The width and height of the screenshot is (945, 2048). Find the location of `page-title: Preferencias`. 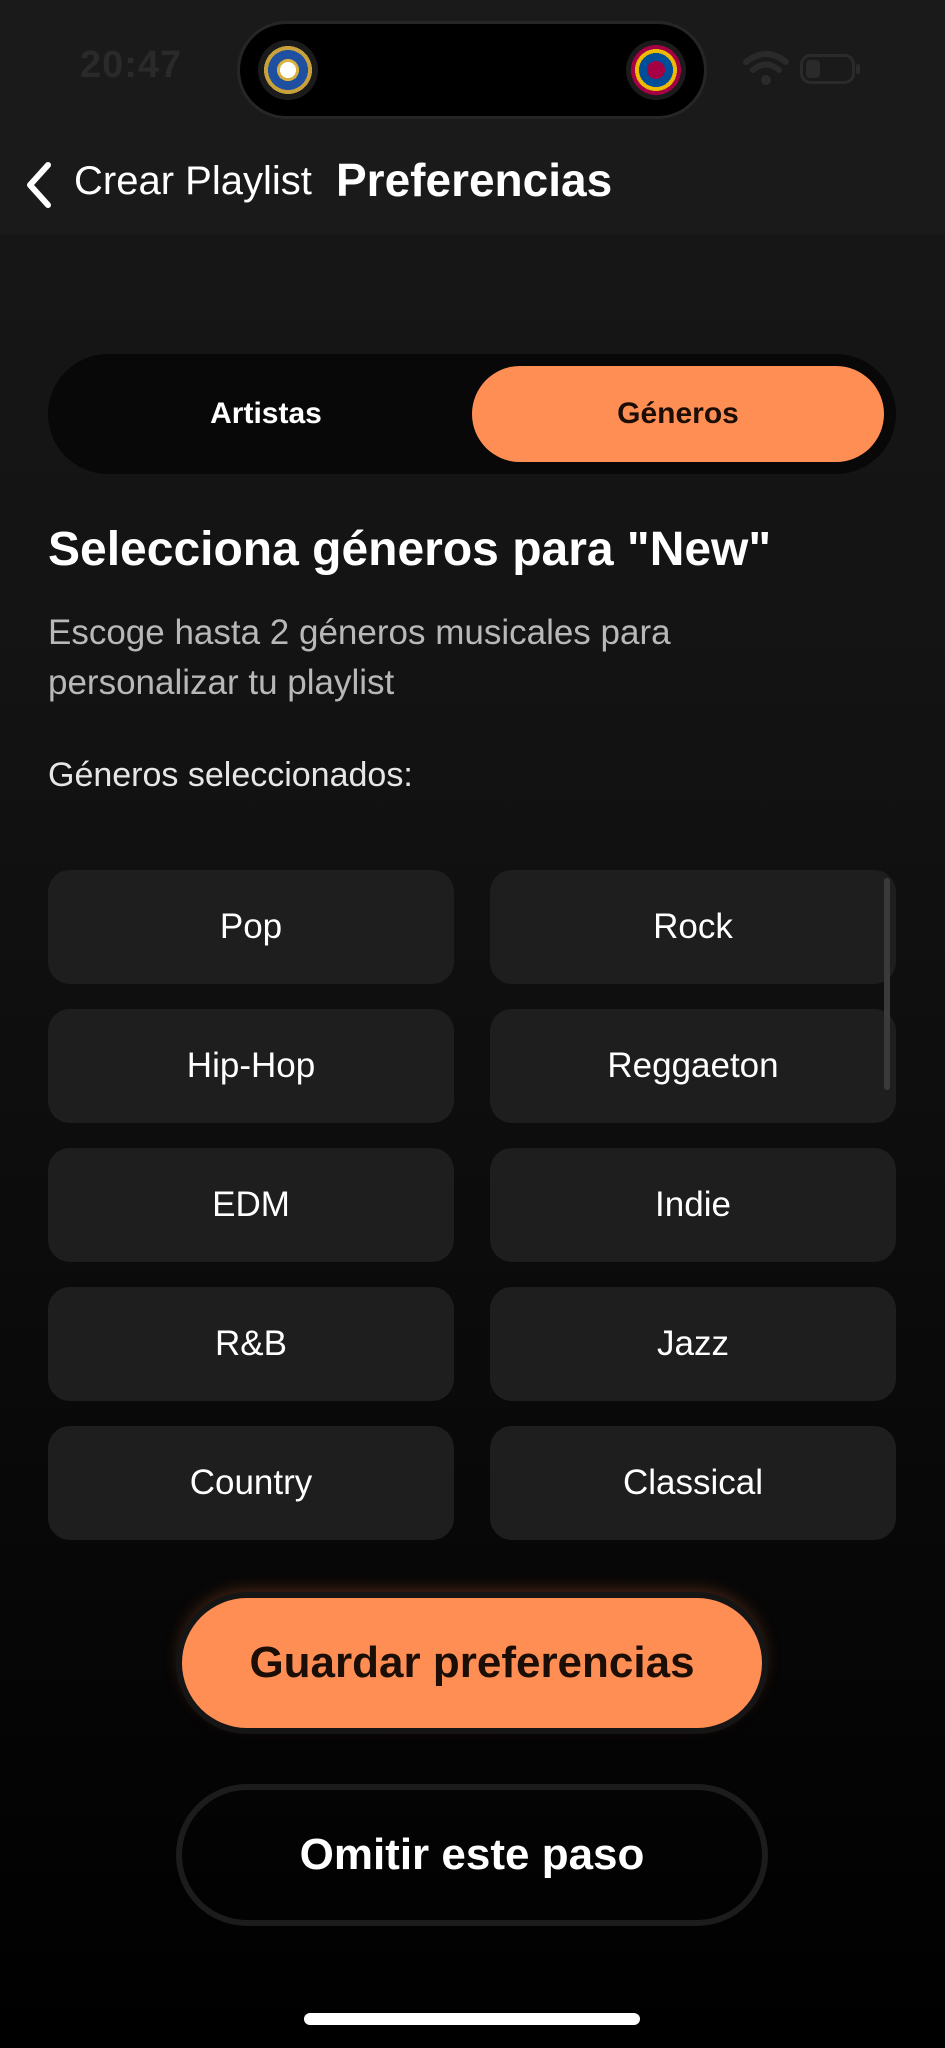

page-title: Preferencias is located at coordinates (474, 180).